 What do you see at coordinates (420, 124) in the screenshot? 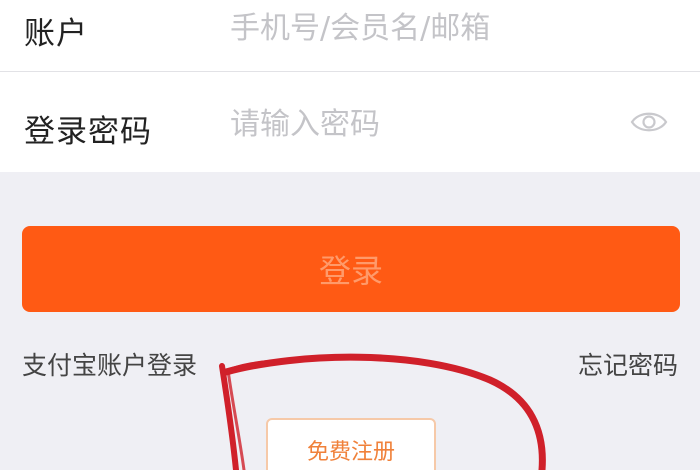
I see `password-input` at bounding box center [420, 124].